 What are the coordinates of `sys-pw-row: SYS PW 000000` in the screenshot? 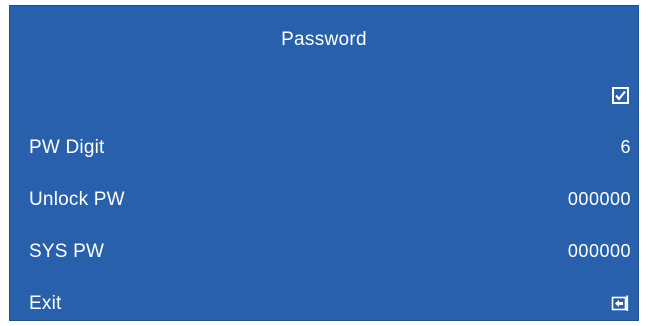 It's located at (324, 252).